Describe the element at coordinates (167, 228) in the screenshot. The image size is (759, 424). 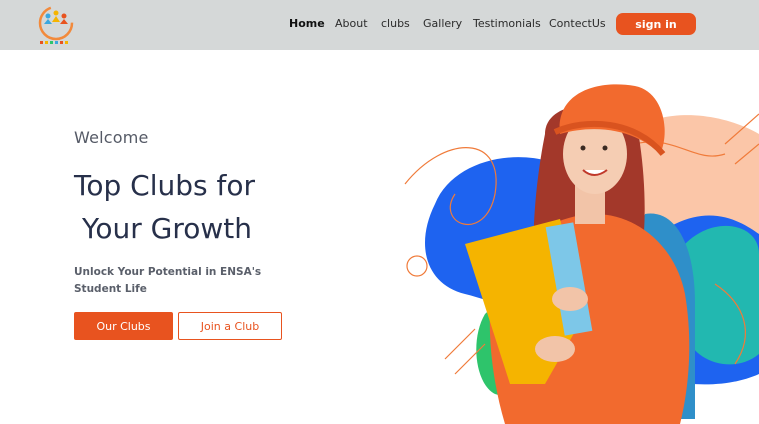
I see `headline-line-2: Your Growth` at that location.